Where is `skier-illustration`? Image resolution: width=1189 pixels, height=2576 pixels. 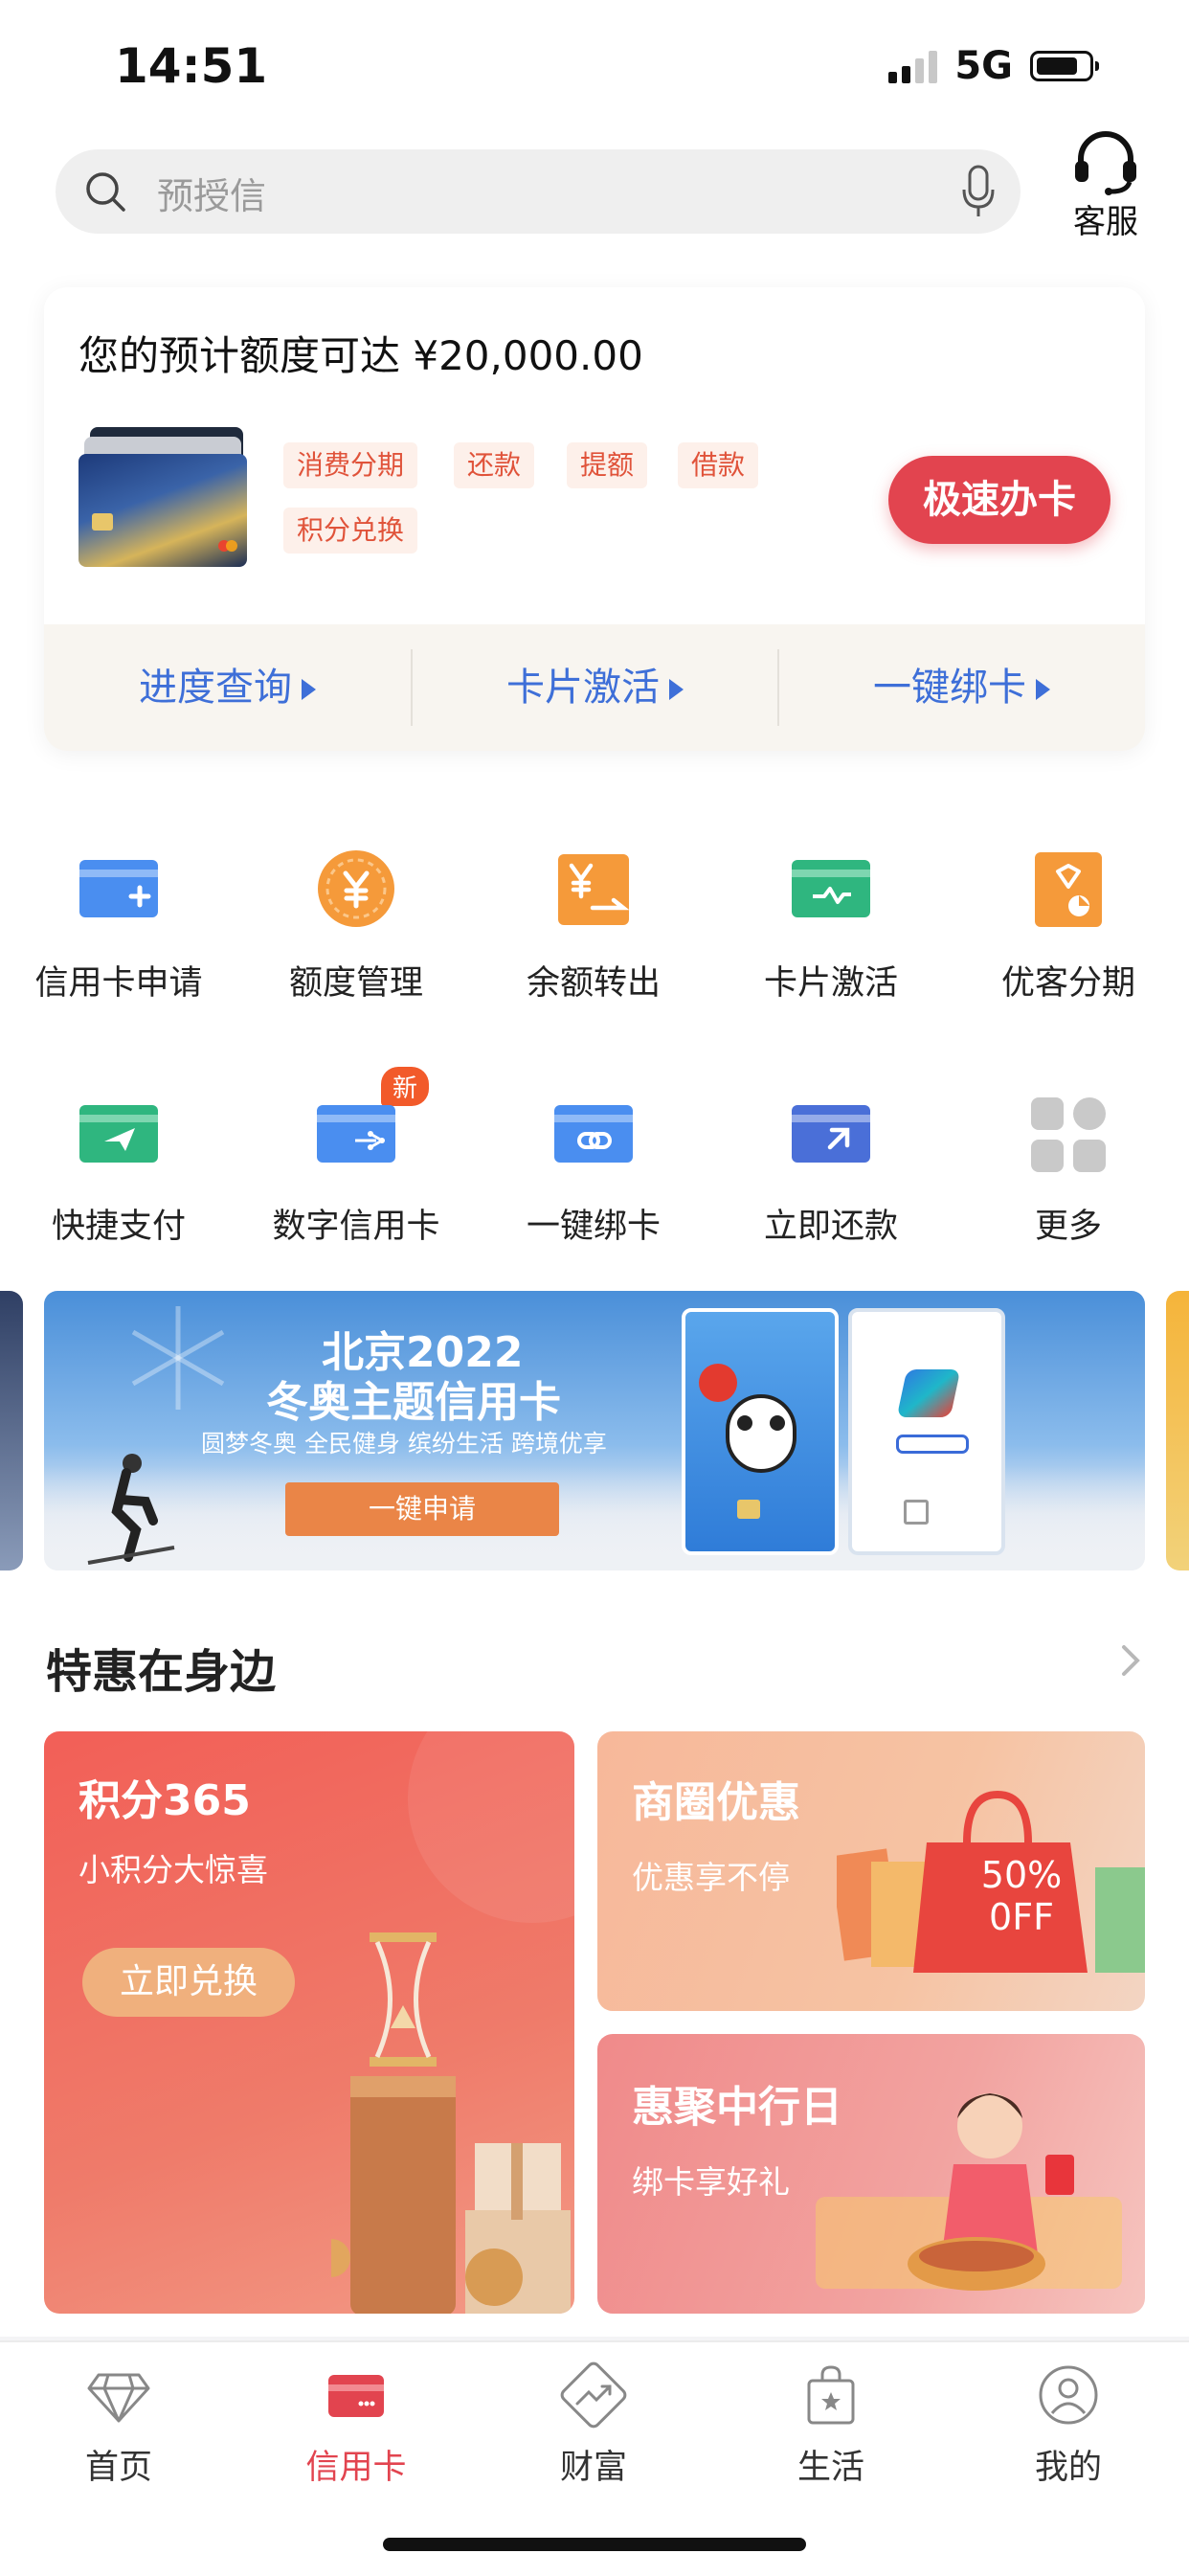 skier-illustration is located at coordinates (131, 1509).